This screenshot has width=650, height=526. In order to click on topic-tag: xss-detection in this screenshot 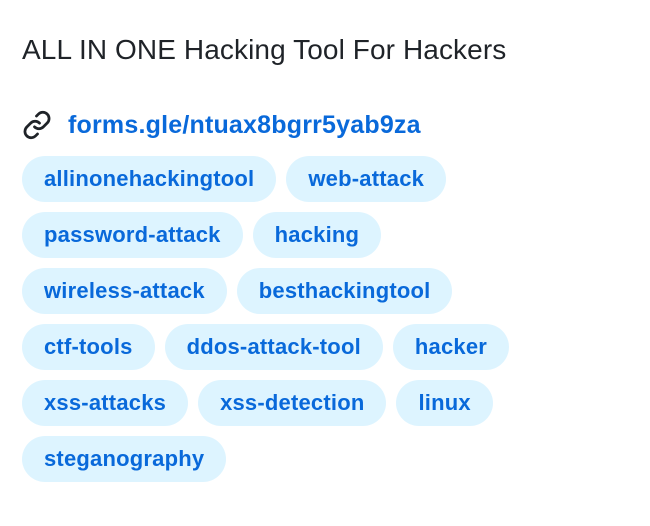, I will do `click(292, 403)`.